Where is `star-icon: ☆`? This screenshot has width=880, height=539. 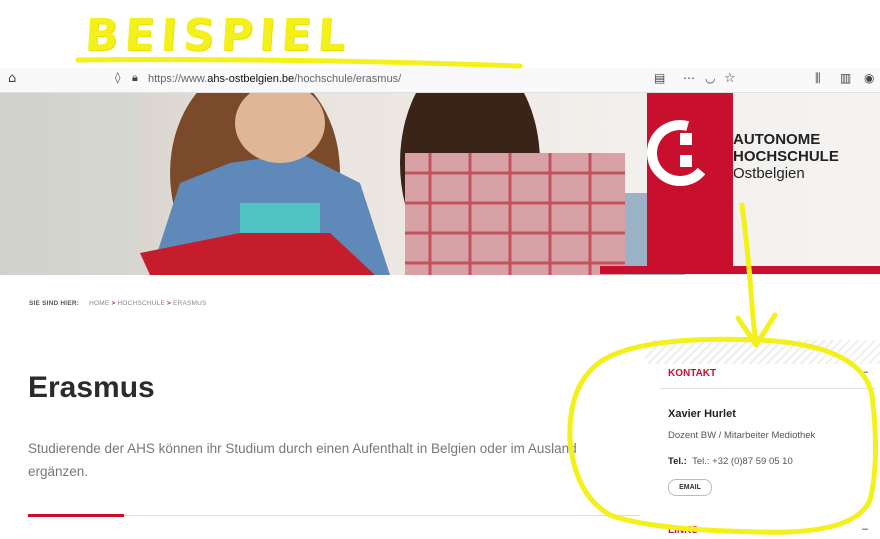
star-icon: ☆ is located at coordinates (730, 78).